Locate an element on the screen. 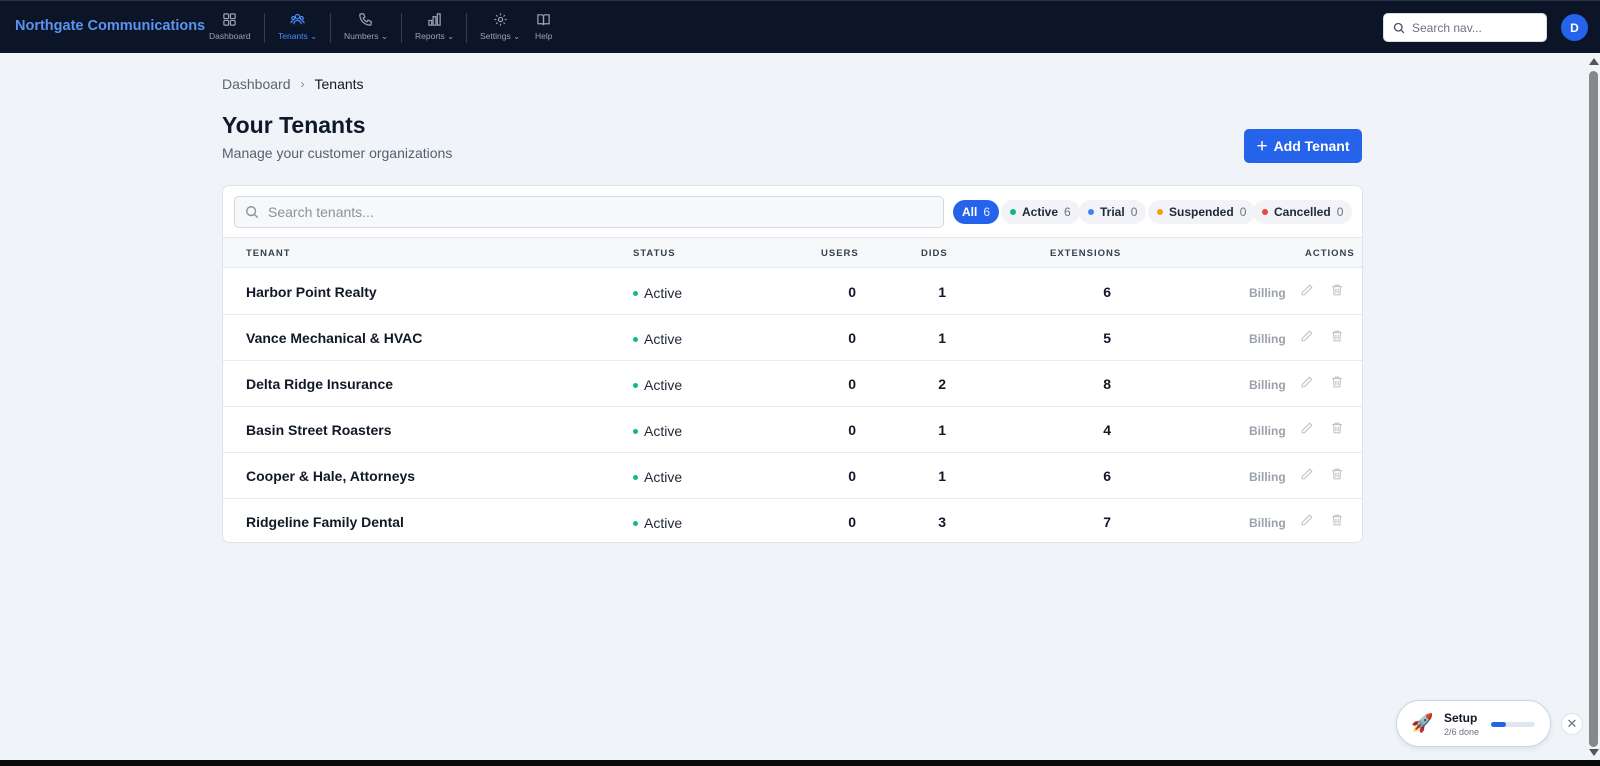 The width and height of the screenshot is (1600, 766). filter-chip-trial: Trial 0 is located at coordinates (1113, 212).